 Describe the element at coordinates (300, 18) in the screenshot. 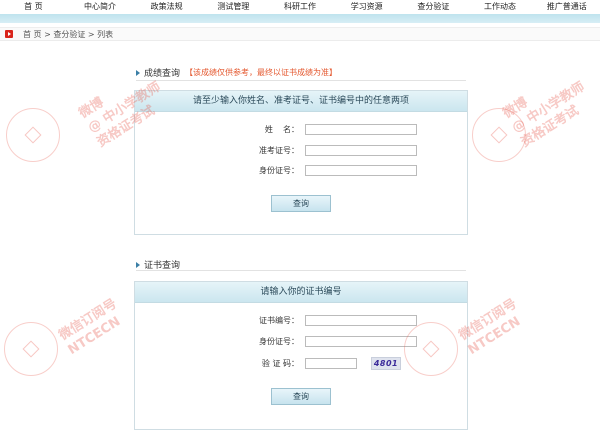

I see `nav-underline-band` at that location.